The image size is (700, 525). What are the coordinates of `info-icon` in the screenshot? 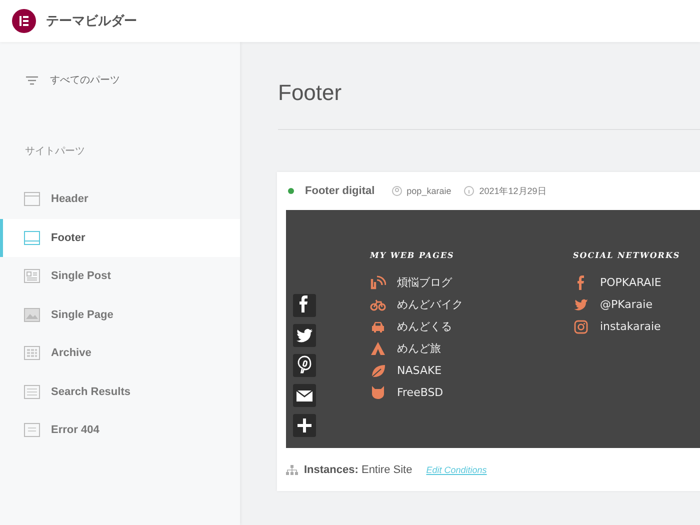 It's located at (469, 191).